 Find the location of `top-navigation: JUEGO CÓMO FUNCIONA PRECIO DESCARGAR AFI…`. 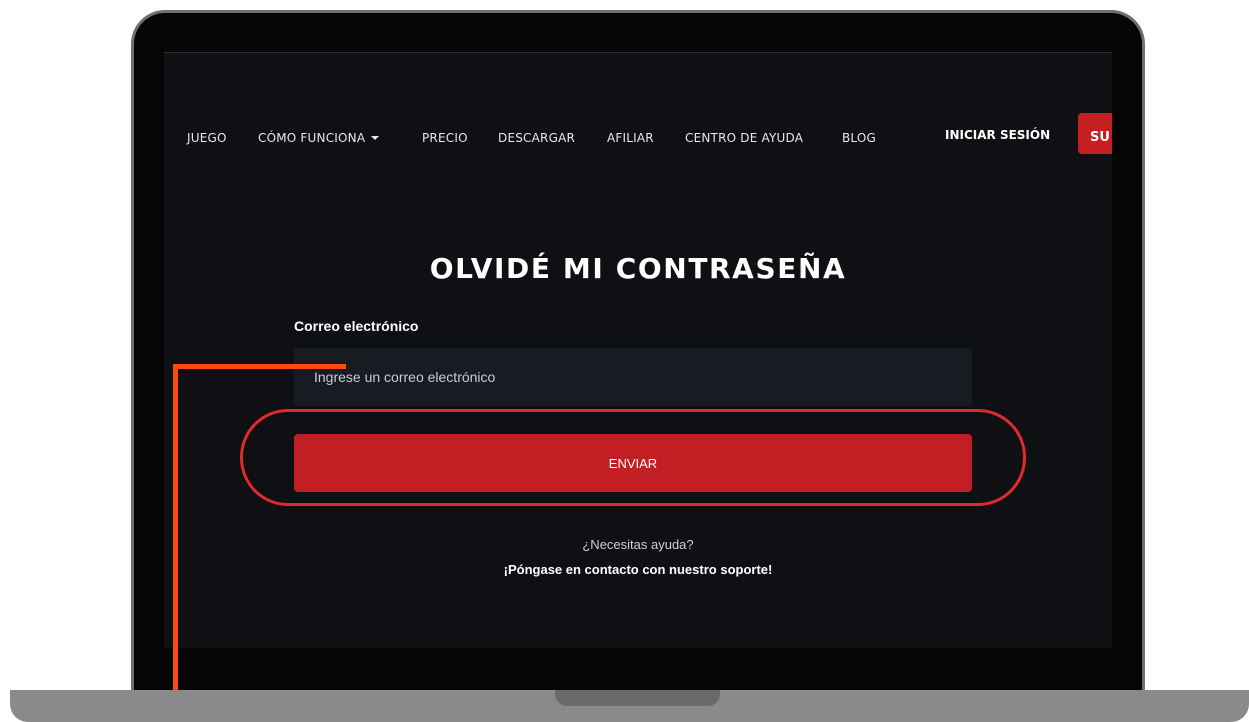

top-navigation: JUEGO CÓMO FUNCIONA PRECIO DESCARGAR AFI… is located at coordinates (638, 107).